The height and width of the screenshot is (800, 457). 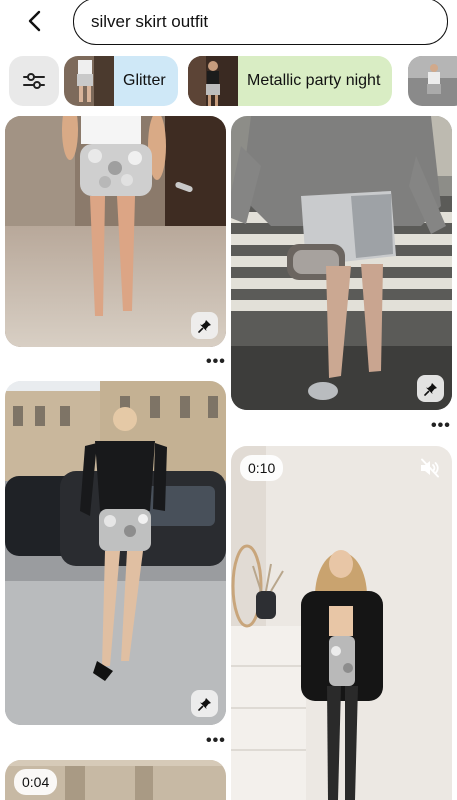 I want to click on pin-image, so click(x=115, y=231).